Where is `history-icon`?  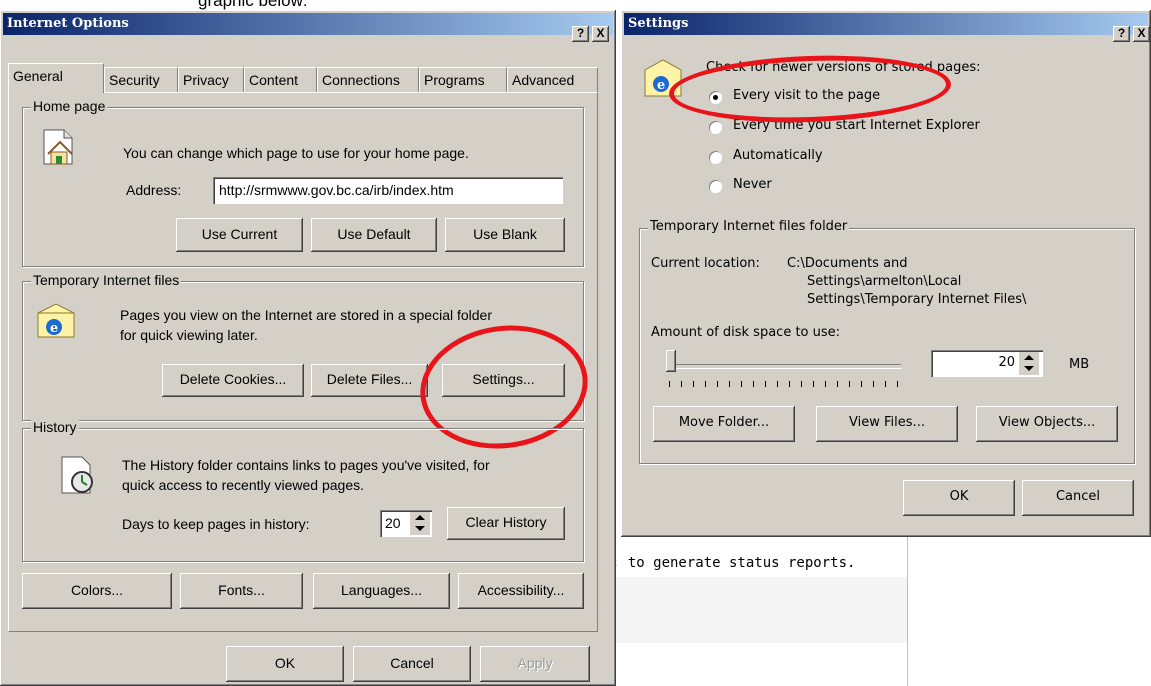
history-icon is located at coordinates (77, 475).